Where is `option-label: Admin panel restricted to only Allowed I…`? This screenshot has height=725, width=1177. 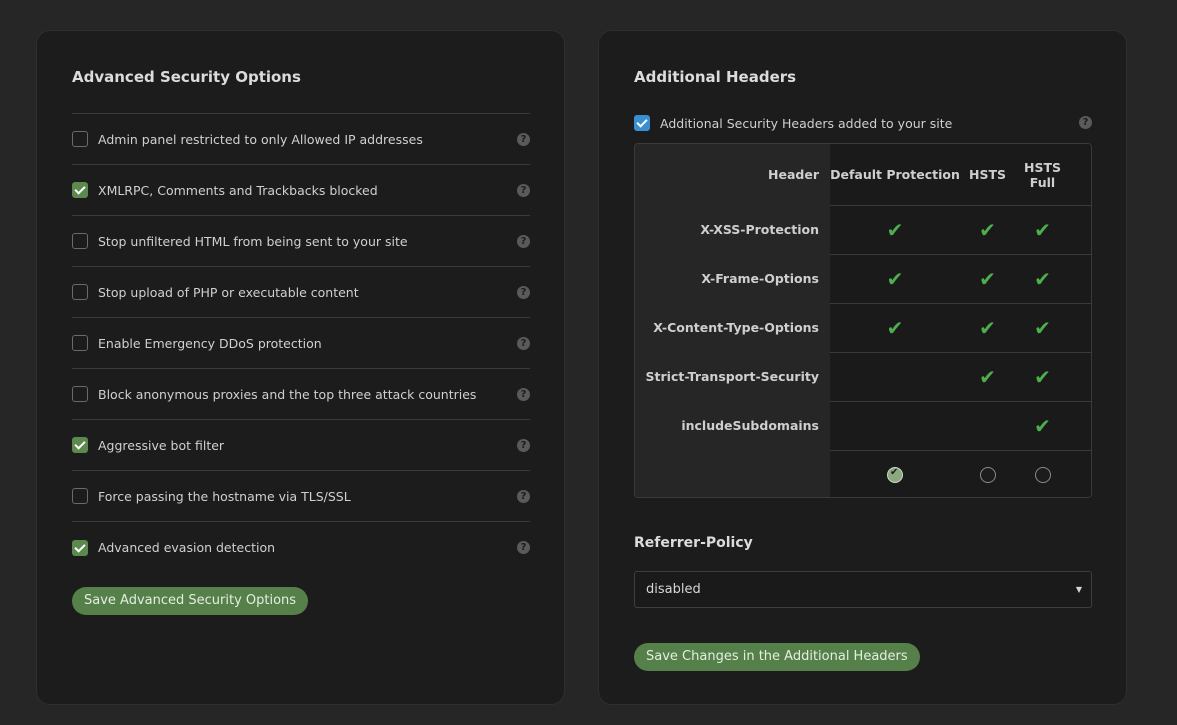
option-label: Admin panel restricted to only Allowed I… is located at coordinates (260, 139).